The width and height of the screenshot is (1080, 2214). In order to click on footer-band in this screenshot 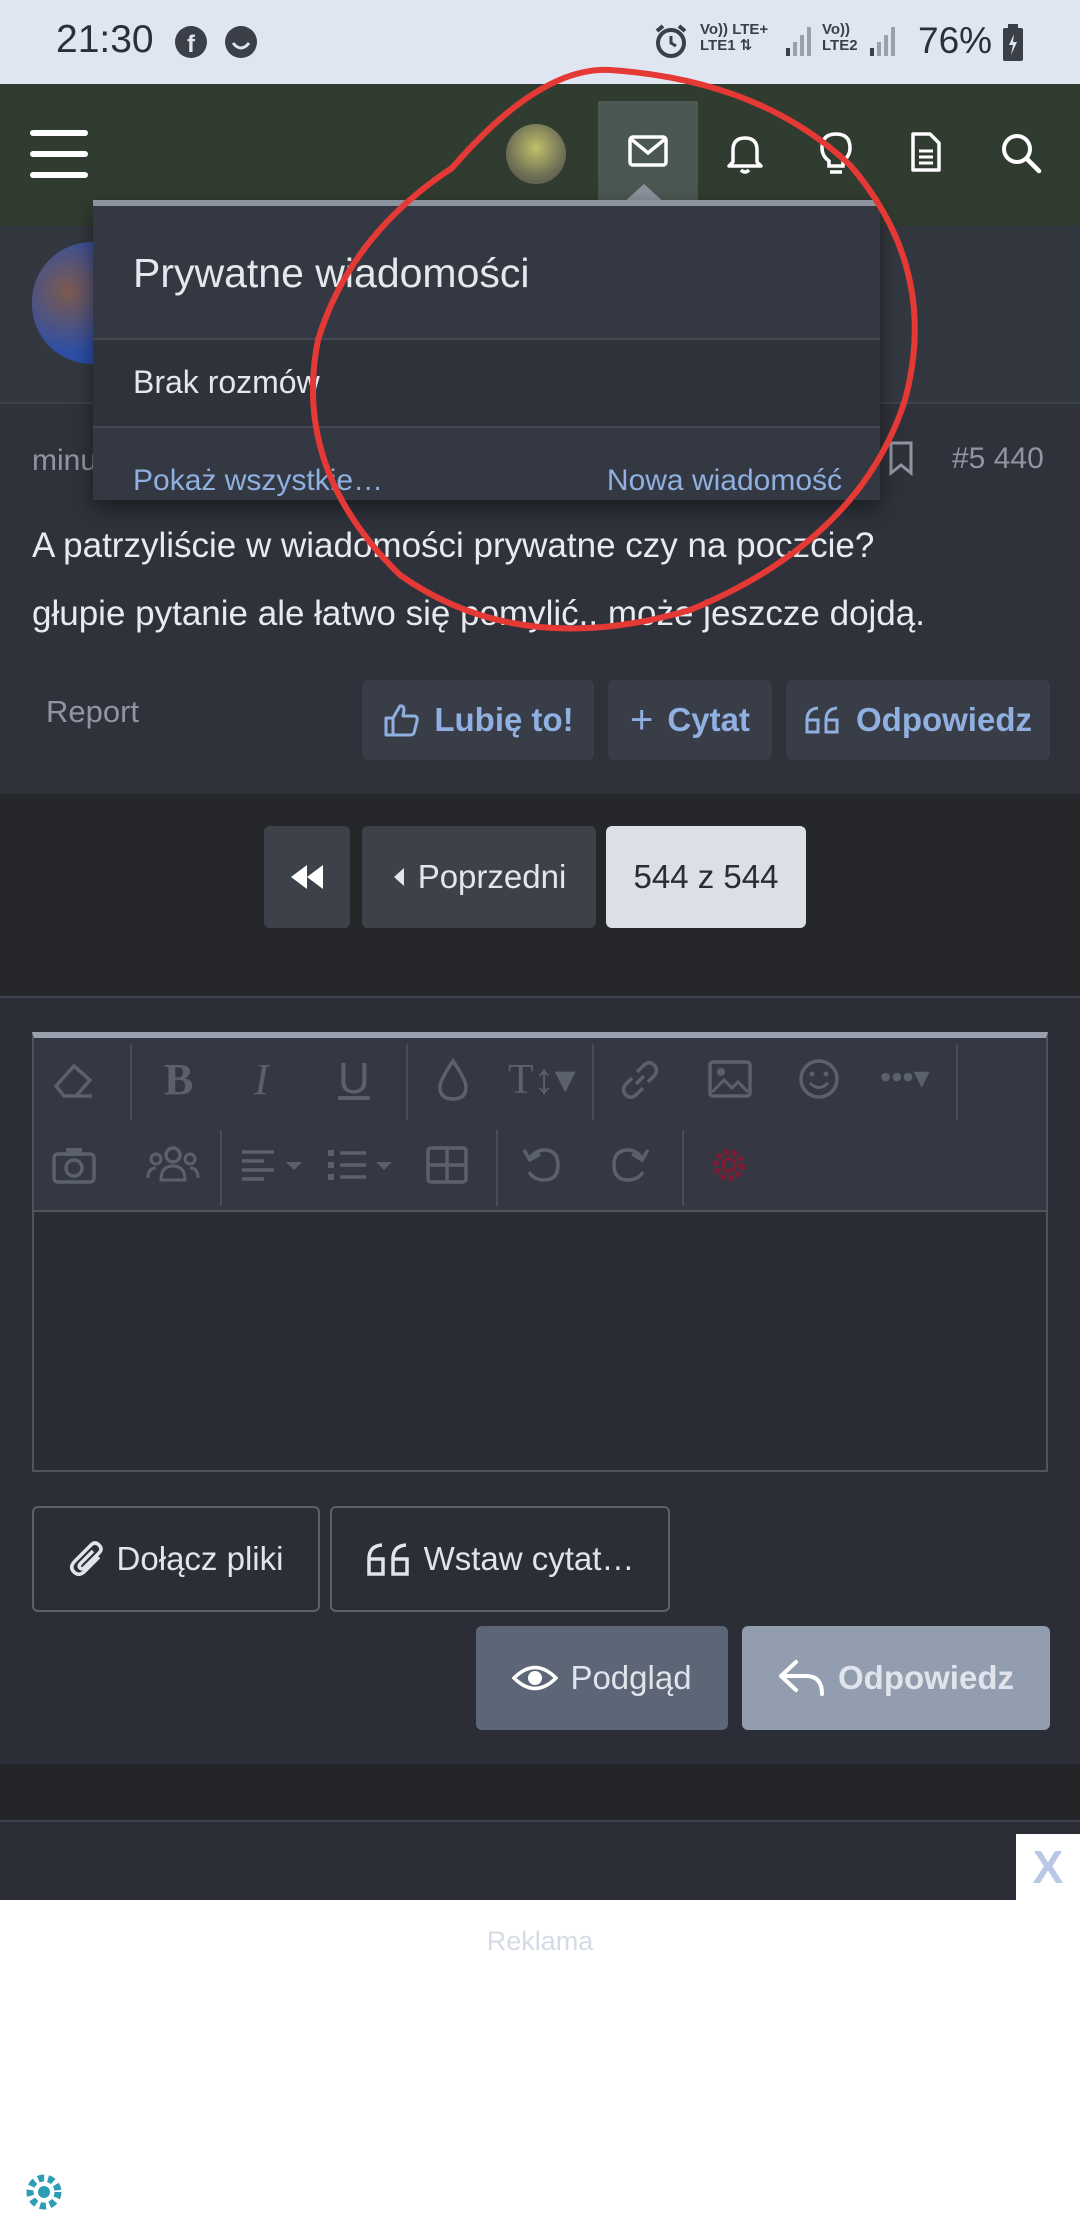, I will do `click(540, 1792)`.